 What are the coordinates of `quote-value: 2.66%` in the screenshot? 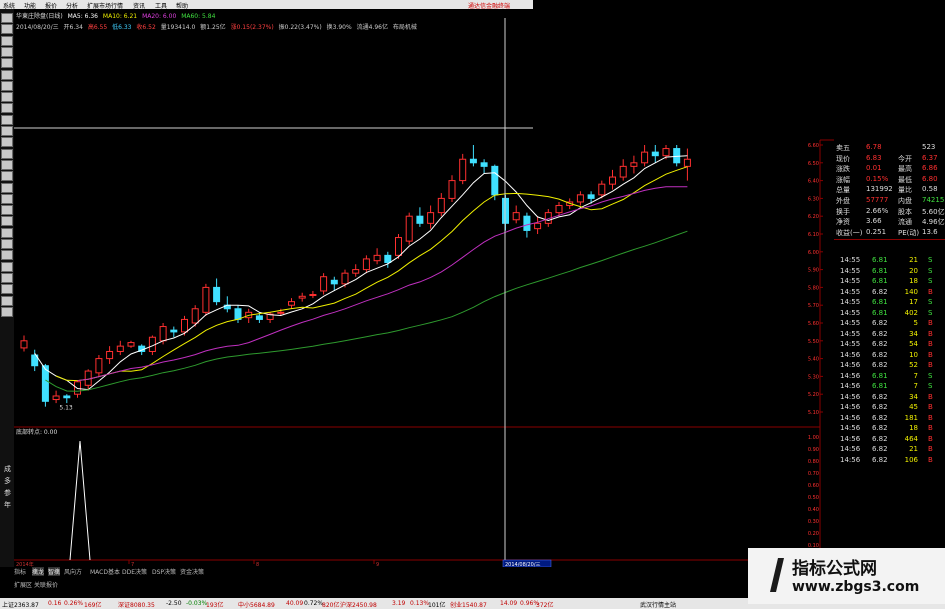 It's located at (877, 210).